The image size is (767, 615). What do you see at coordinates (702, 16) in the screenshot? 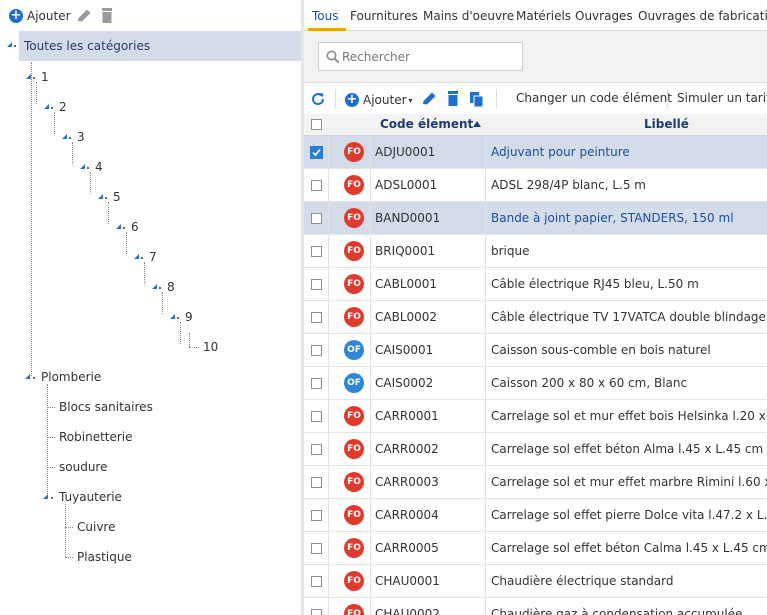
I see `tab-ouvrages-de-fabrication: Ouvrages de fabrication` at bounding box center [702, 16].